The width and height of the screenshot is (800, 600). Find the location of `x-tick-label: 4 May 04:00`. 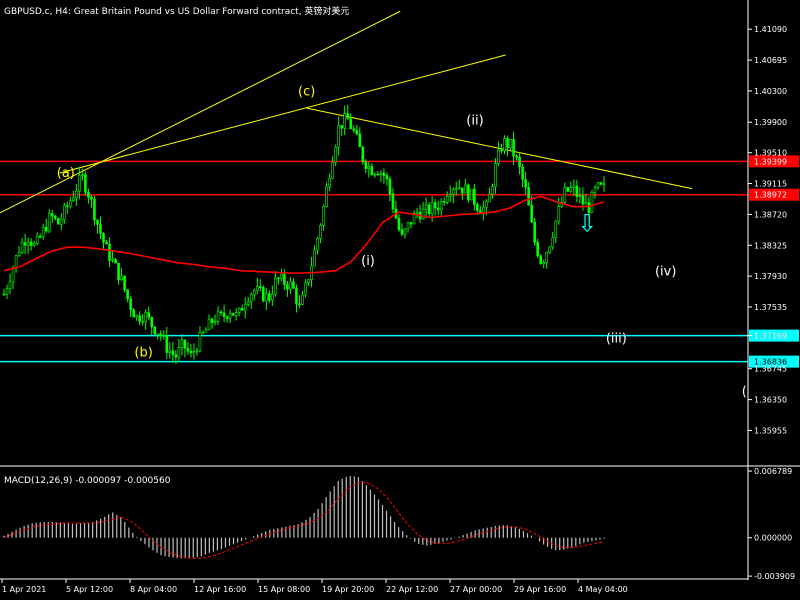

x-tick-label: 4 May 04:00 is located at coordinates (603, 589).